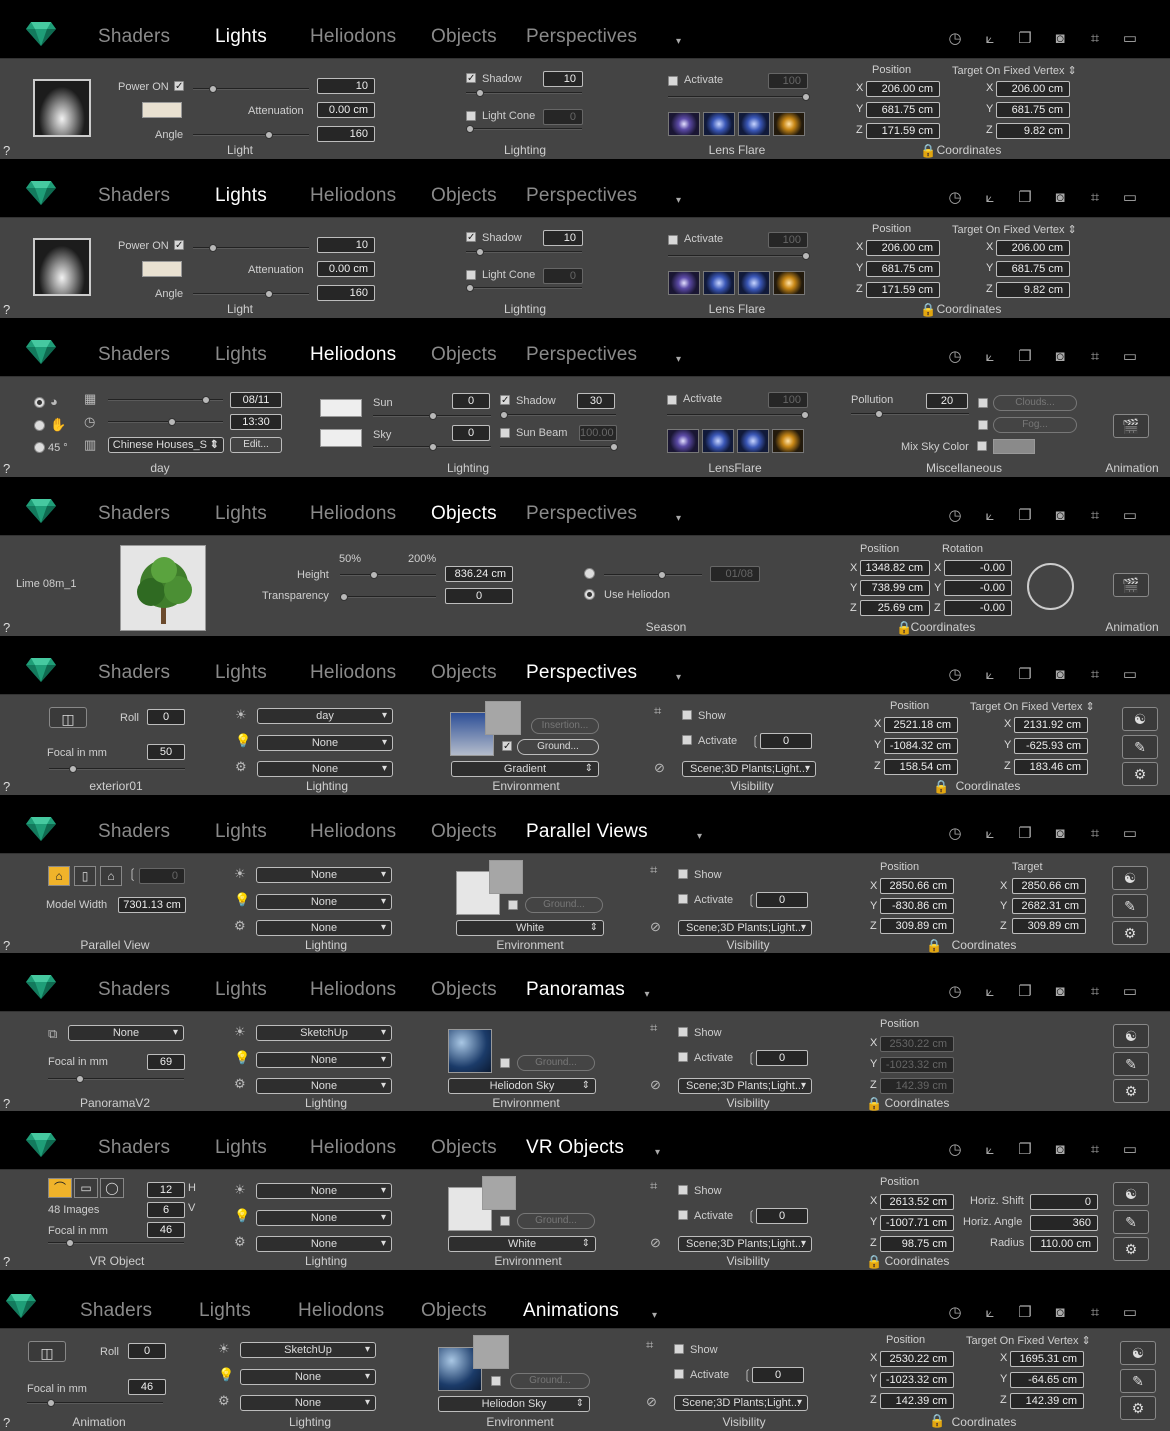 Image resolution: width=1170 pixels, height=1431 pixels. I want to click on ground-checkbox: ✓, so click(507, 746).